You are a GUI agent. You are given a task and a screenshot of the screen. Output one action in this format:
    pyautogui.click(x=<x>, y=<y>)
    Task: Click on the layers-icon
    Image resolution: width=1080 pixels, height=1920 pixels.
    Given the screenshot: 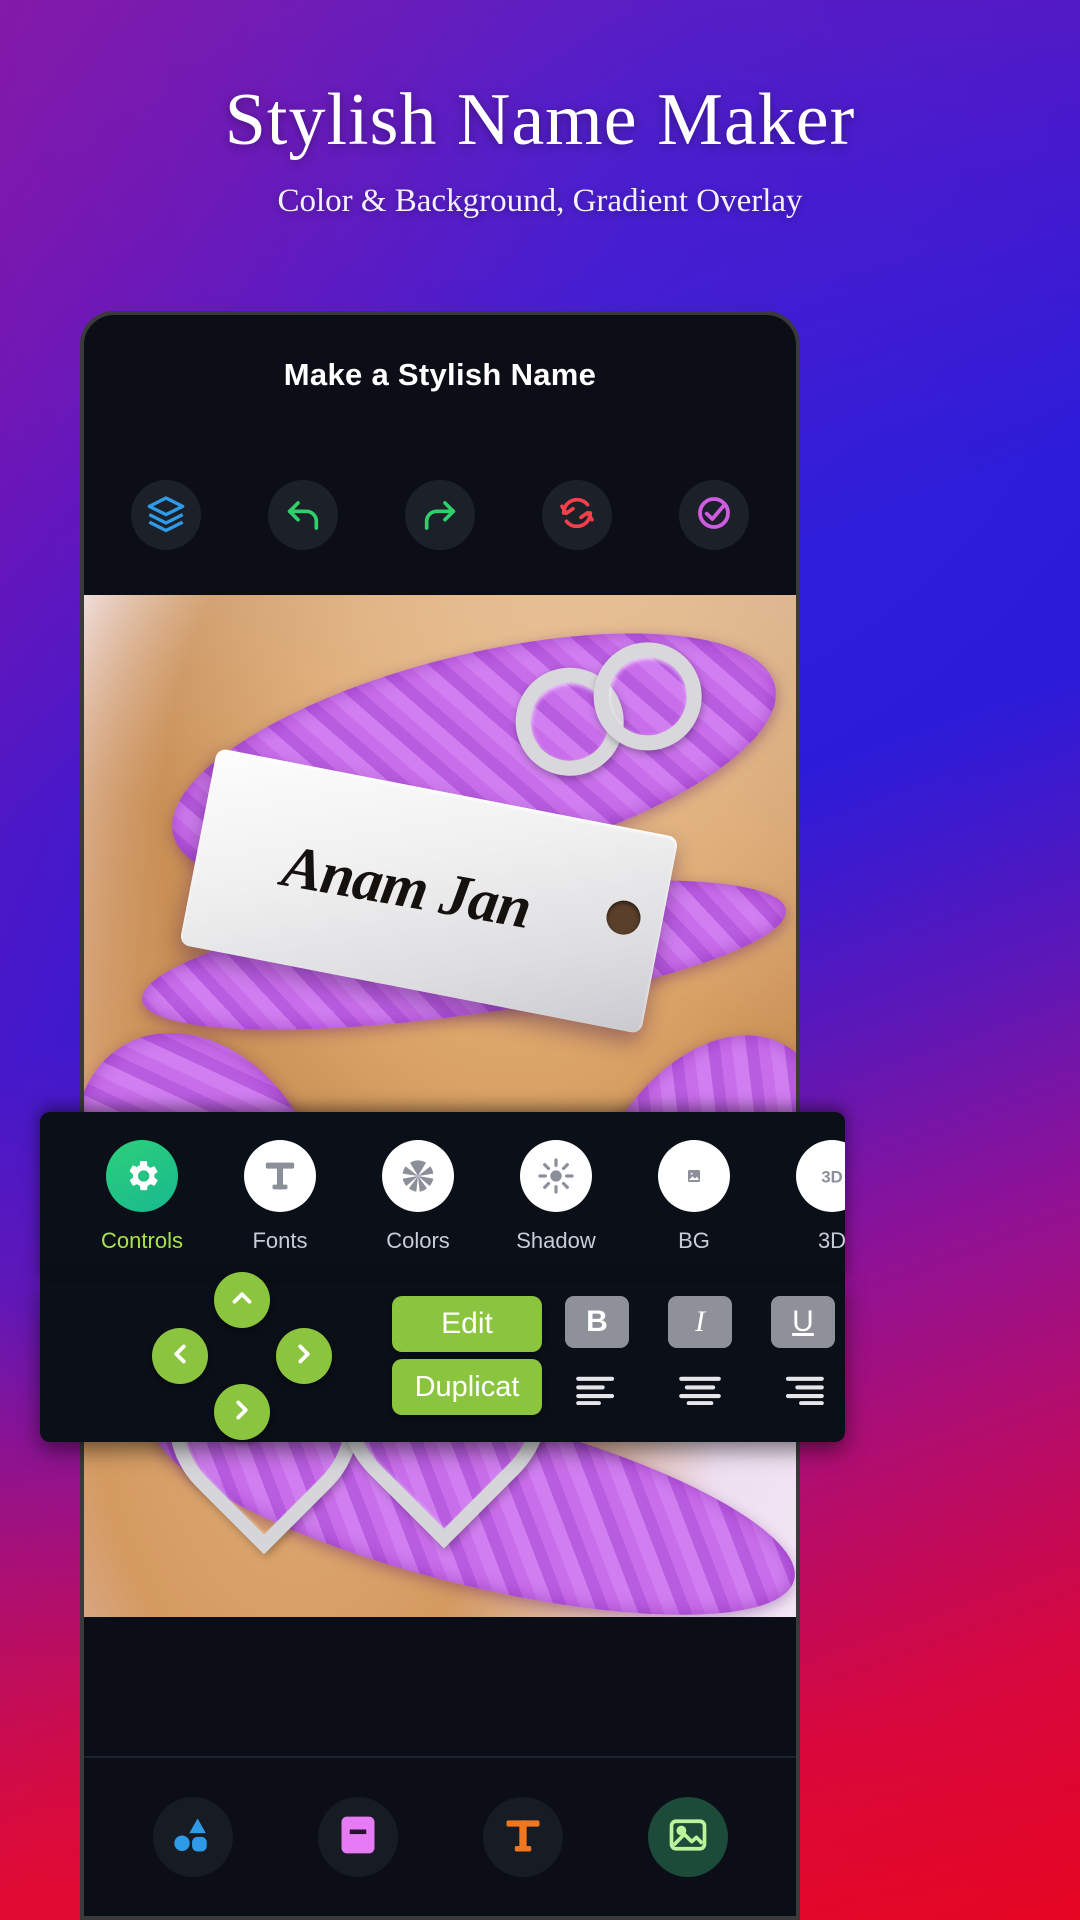 What is the action you would take?
    pyautogui.click(x=166, y=515)
    